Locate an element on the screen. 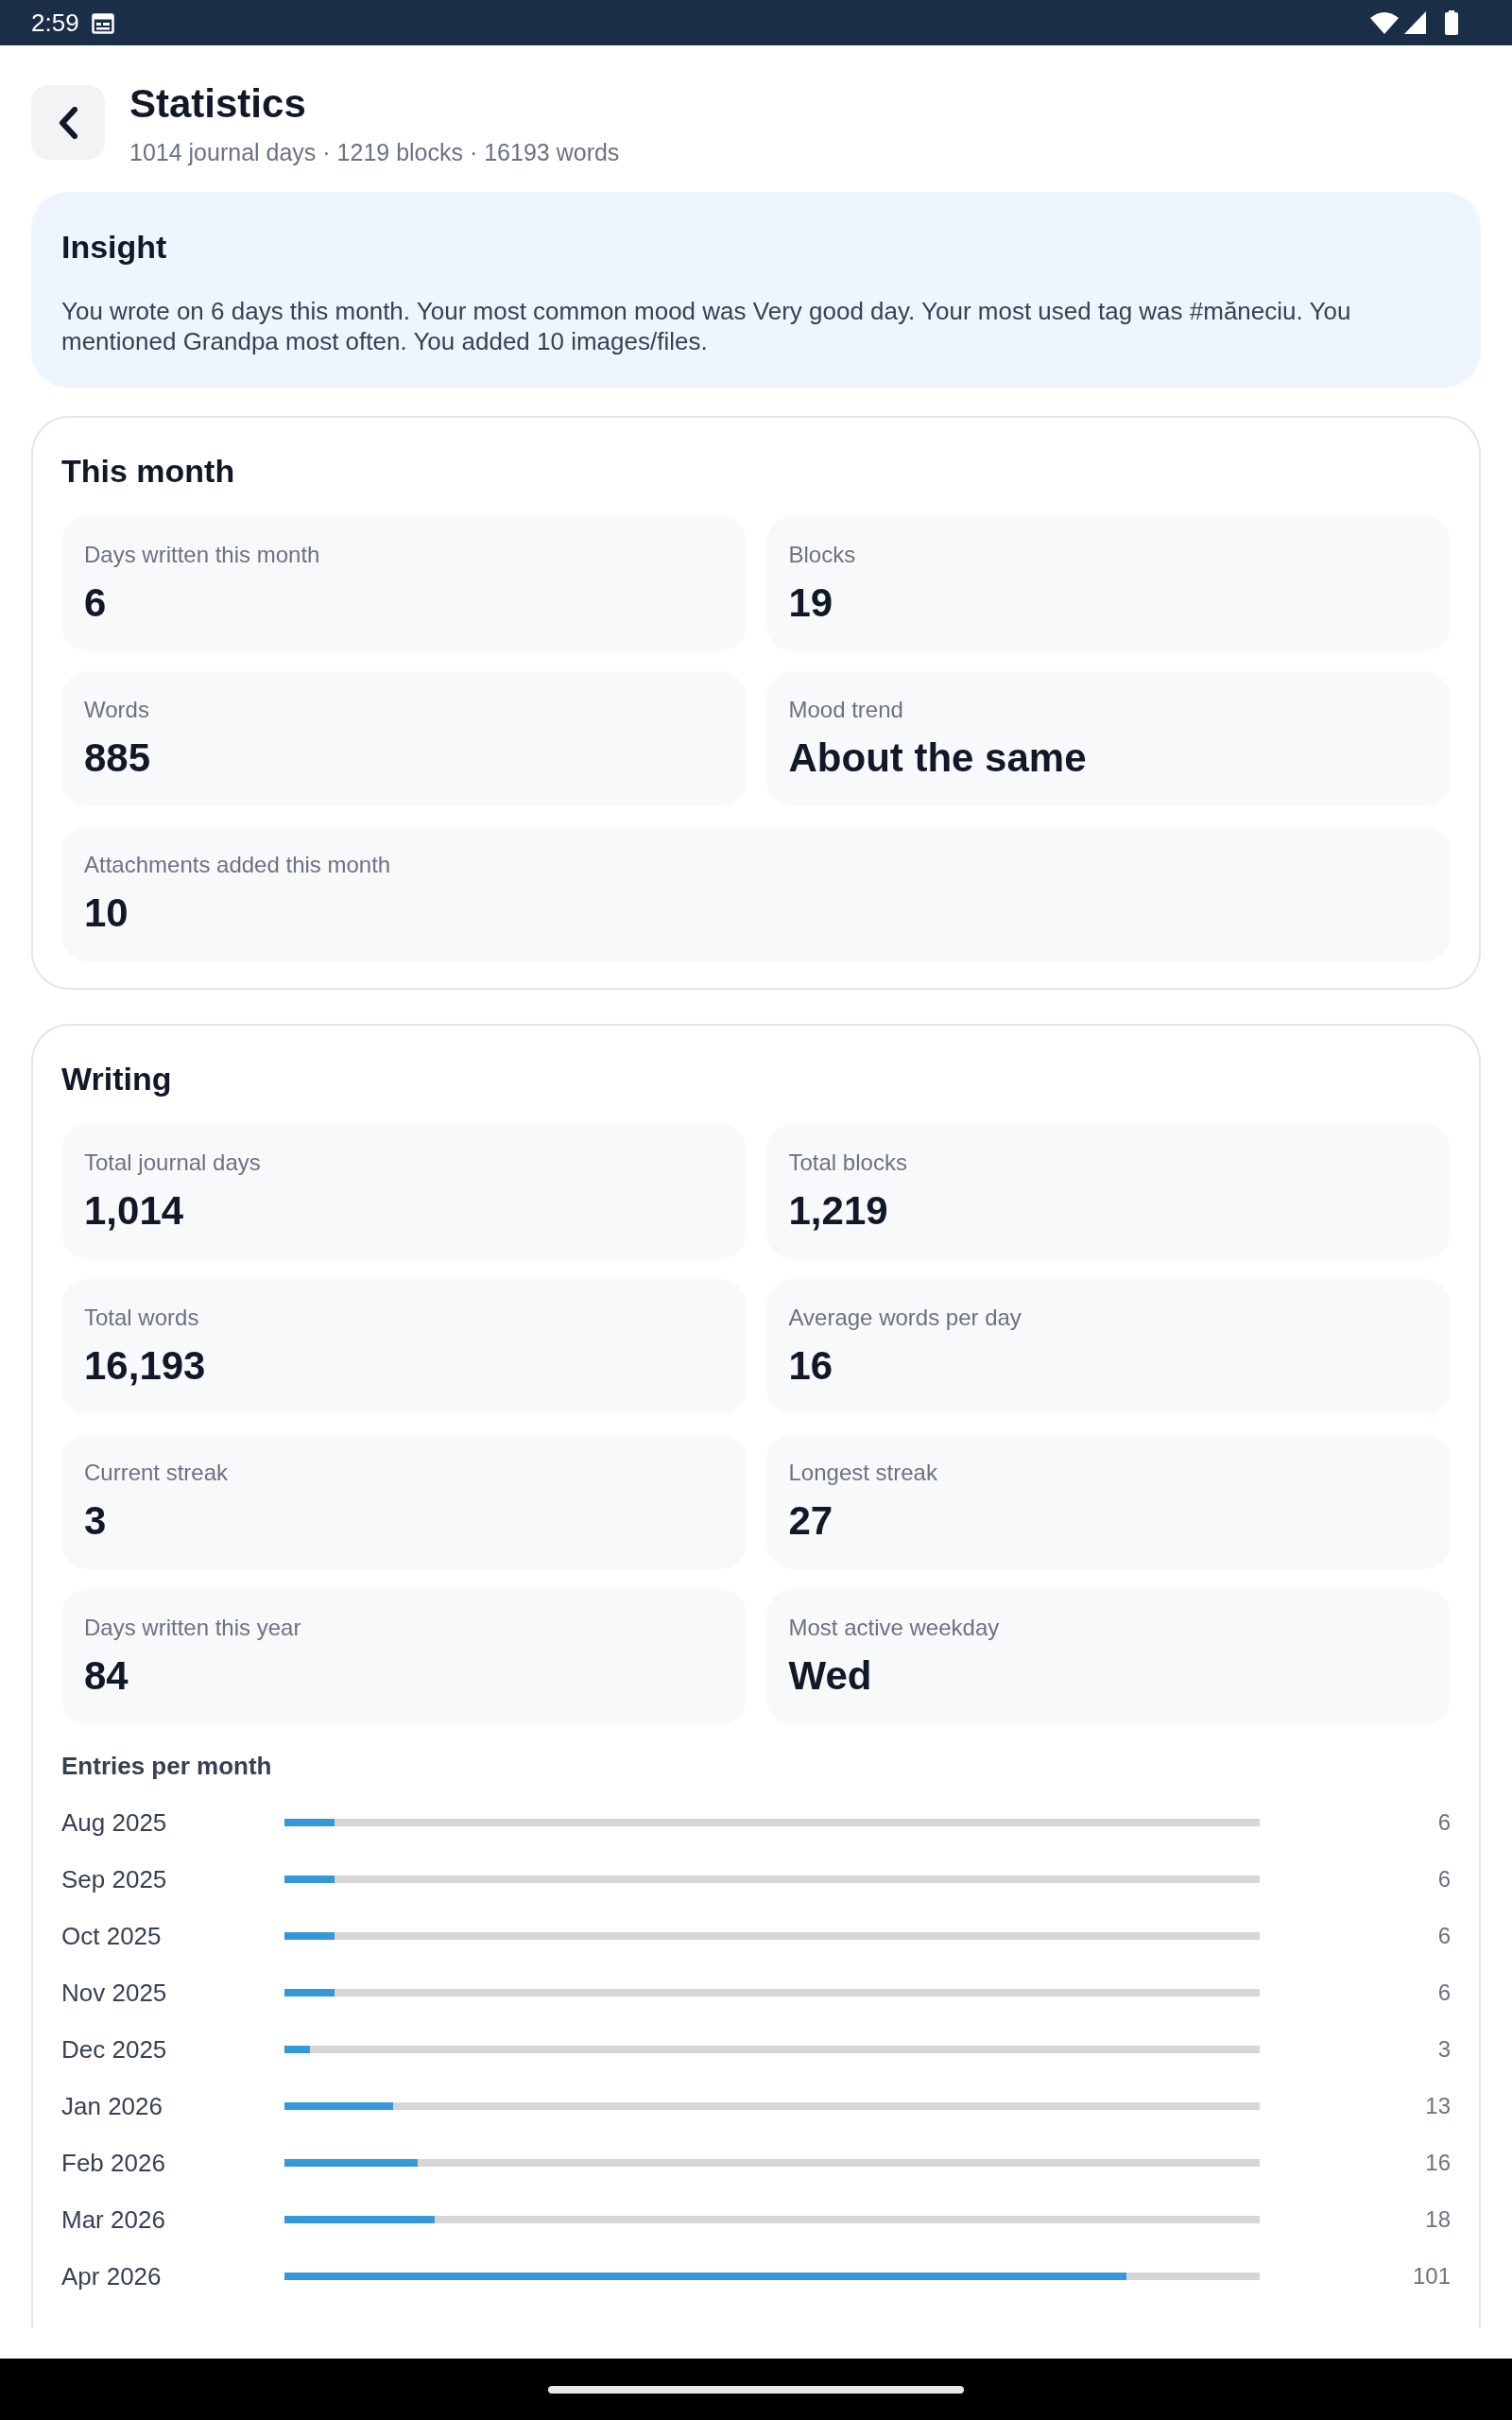 The width and height of the screenshot is (1512, 2420). section-title: Writing is located at coordinates (117, 1079).